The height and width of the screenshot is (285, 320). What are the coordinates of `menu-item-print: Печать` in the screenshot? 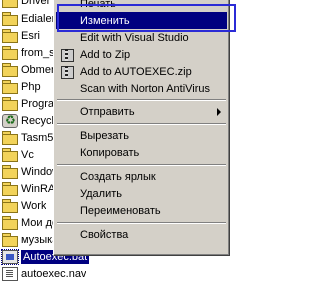 It's located at (141, 6).